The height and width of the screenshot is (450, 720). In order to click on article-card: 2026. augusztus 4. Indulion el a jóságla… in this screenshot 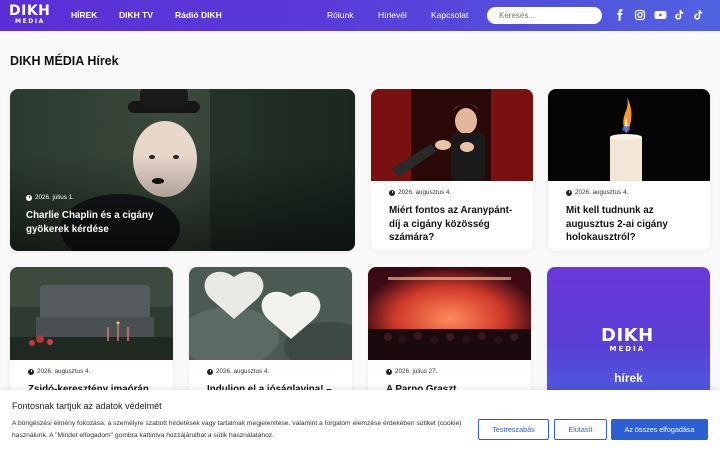, I will do `click(270, 337)`.